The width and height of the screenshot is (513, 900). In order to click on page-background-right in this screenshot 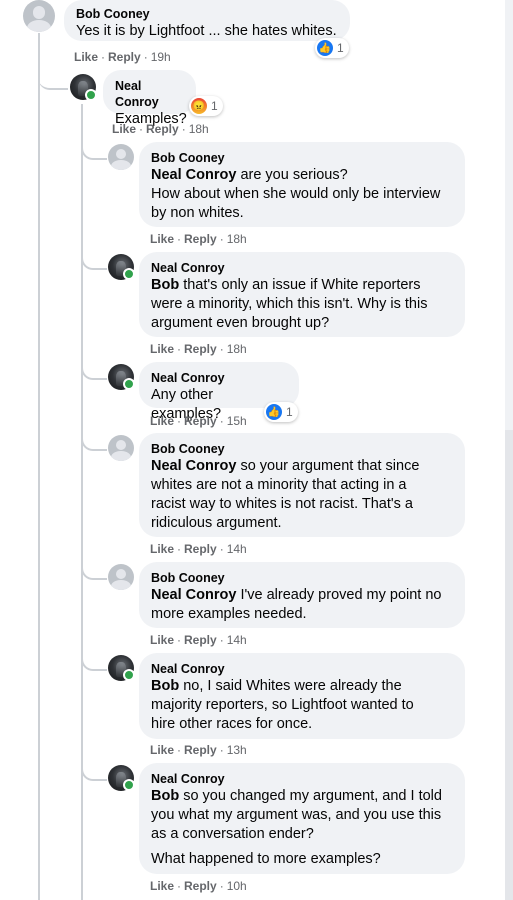, I will do `click(509, 450)`.